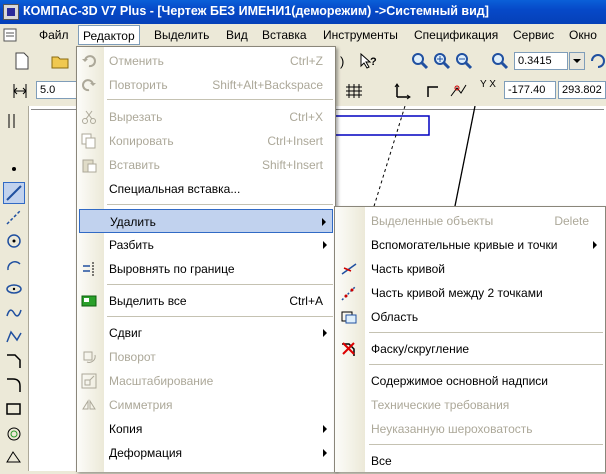 Image resolution: width=606 pixels, height=474 pixels. What do you see at coordinates (354, 91) in the screenshot?
I see `grid-icon` at bounding box center [354, 91].